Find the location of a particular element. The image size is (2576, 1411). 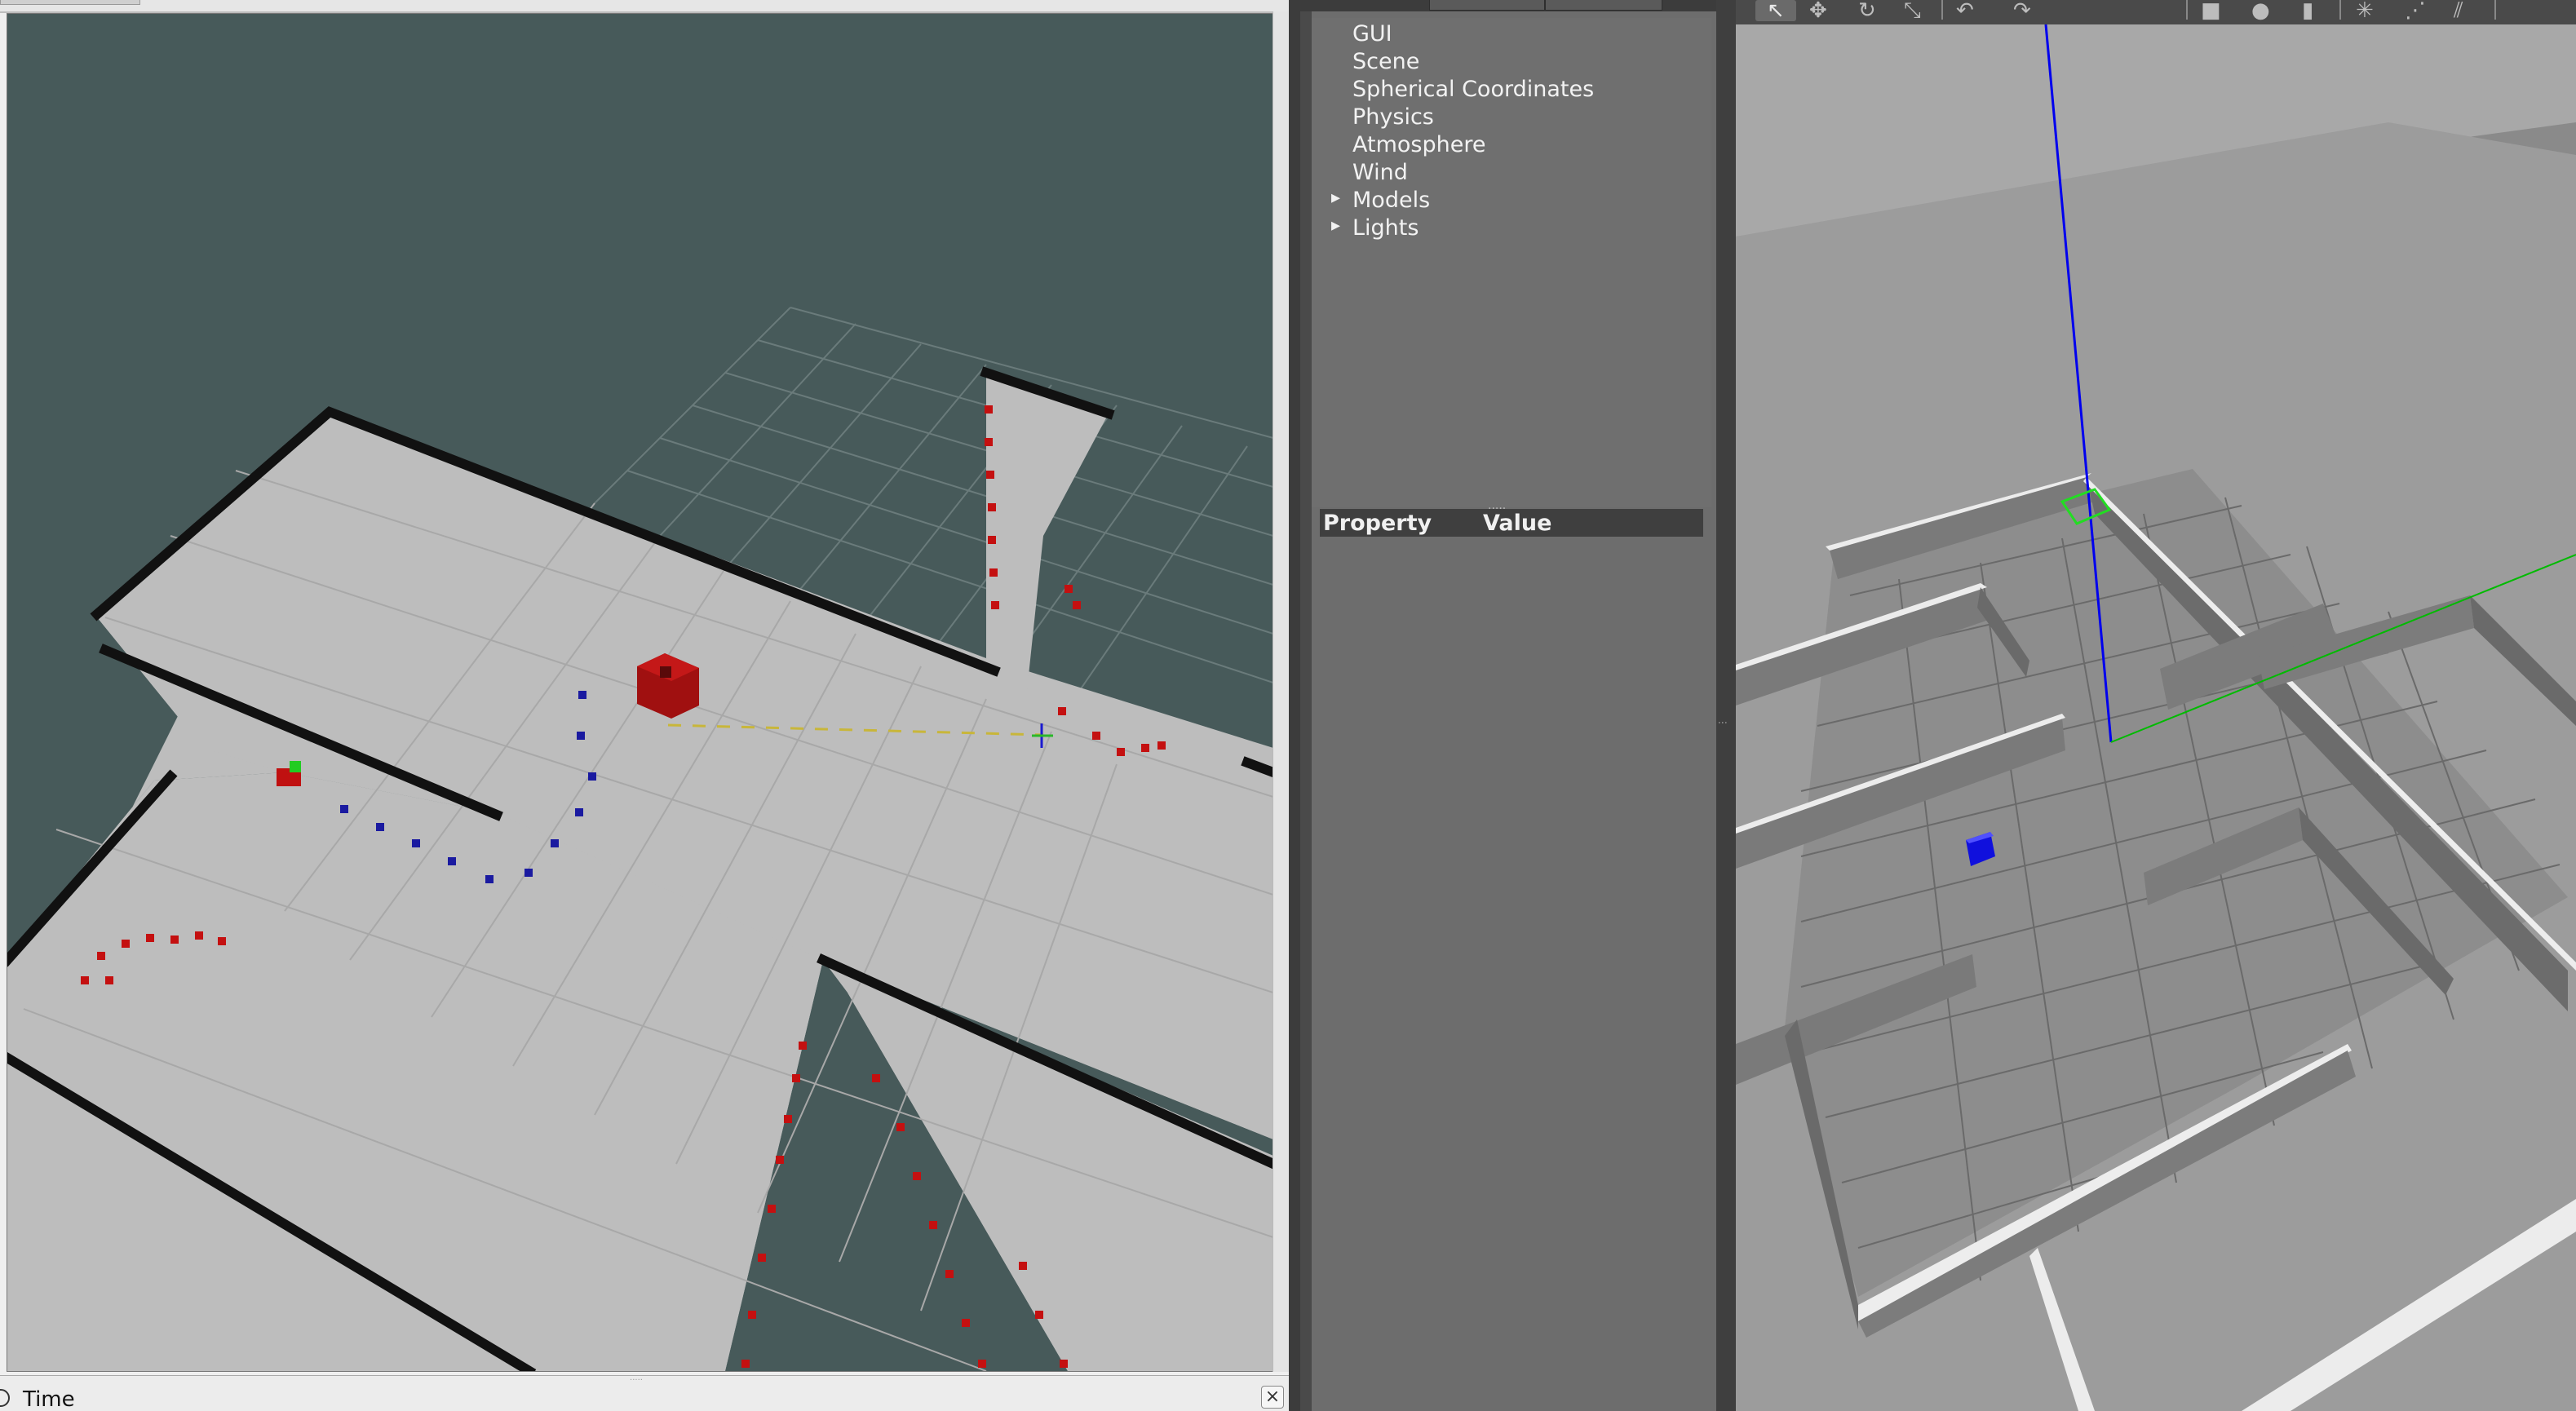

rviz-top-strip is located at coordinates (644, 6).